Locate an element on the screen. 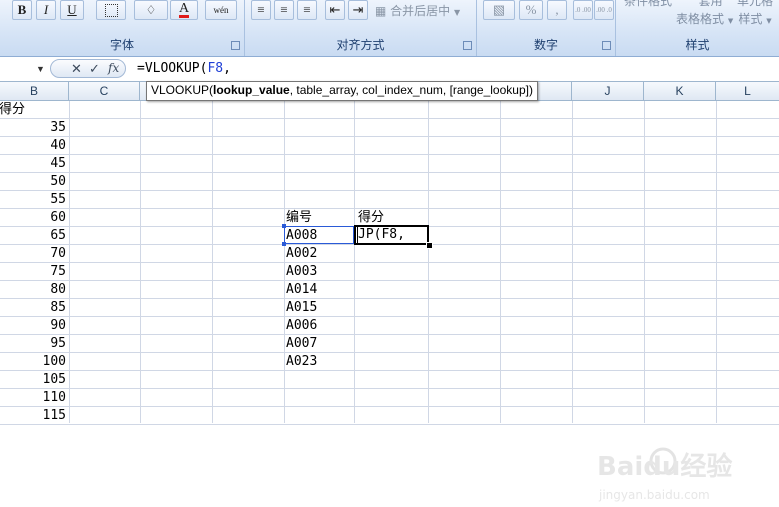 Image resolution: width=779 pixels, height=507 pixels. number-dialog-launcher is located at coordinates (606, 45).